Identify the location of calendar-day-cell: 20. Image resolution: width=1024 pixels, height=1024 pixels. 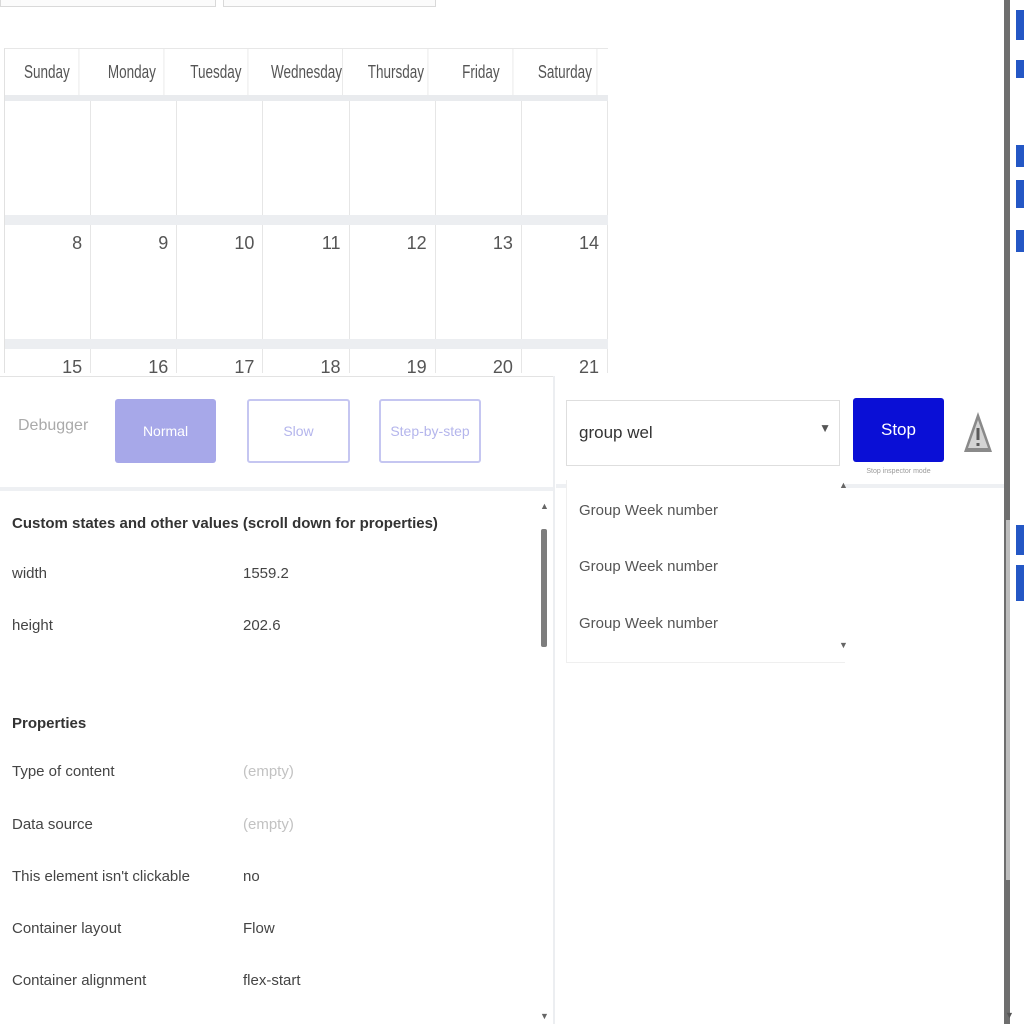
(479, 361).